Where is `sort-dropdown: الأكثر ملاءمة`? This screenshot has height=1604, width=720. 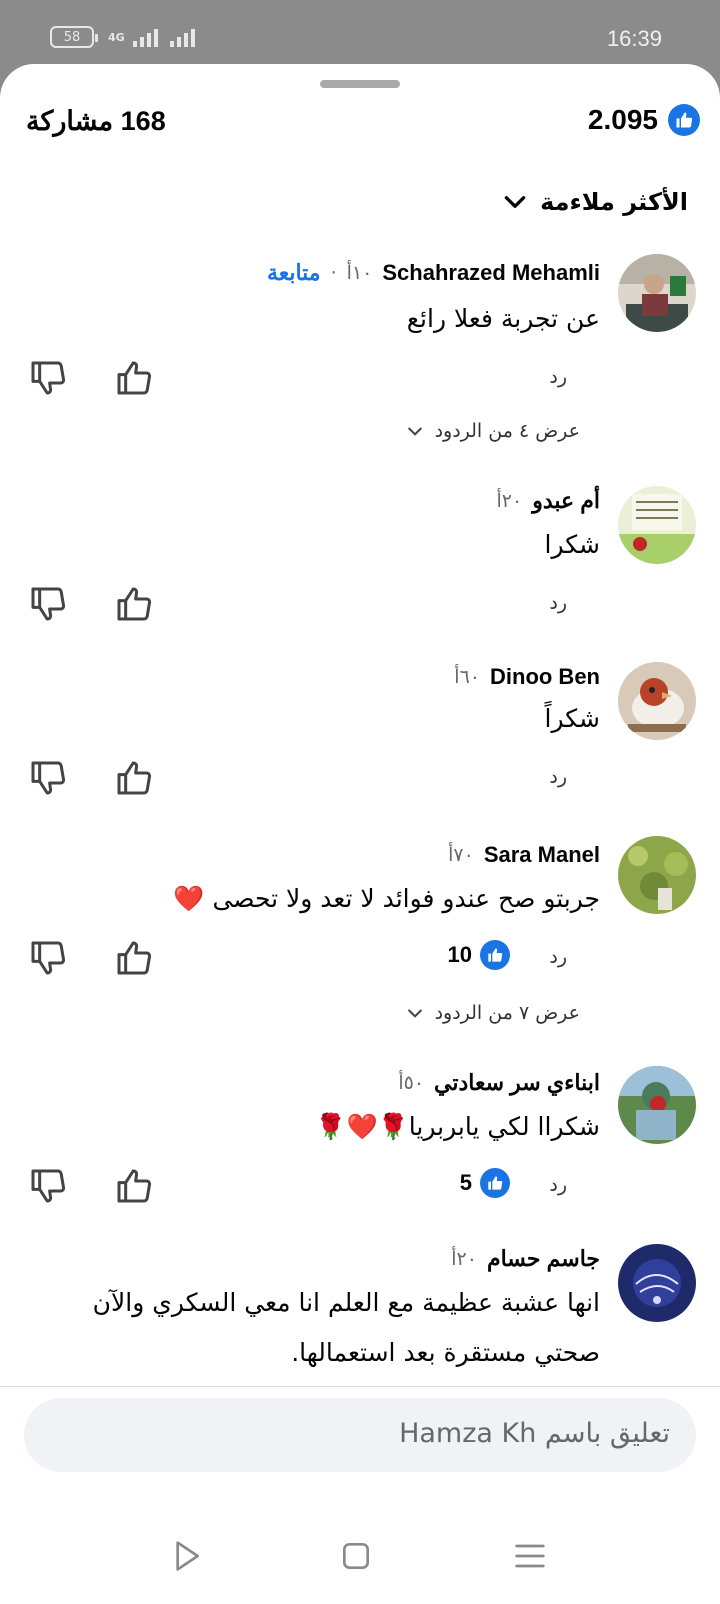 sort-dropdown: الأكثر ملاءمة is located at coordinates (595, 202).